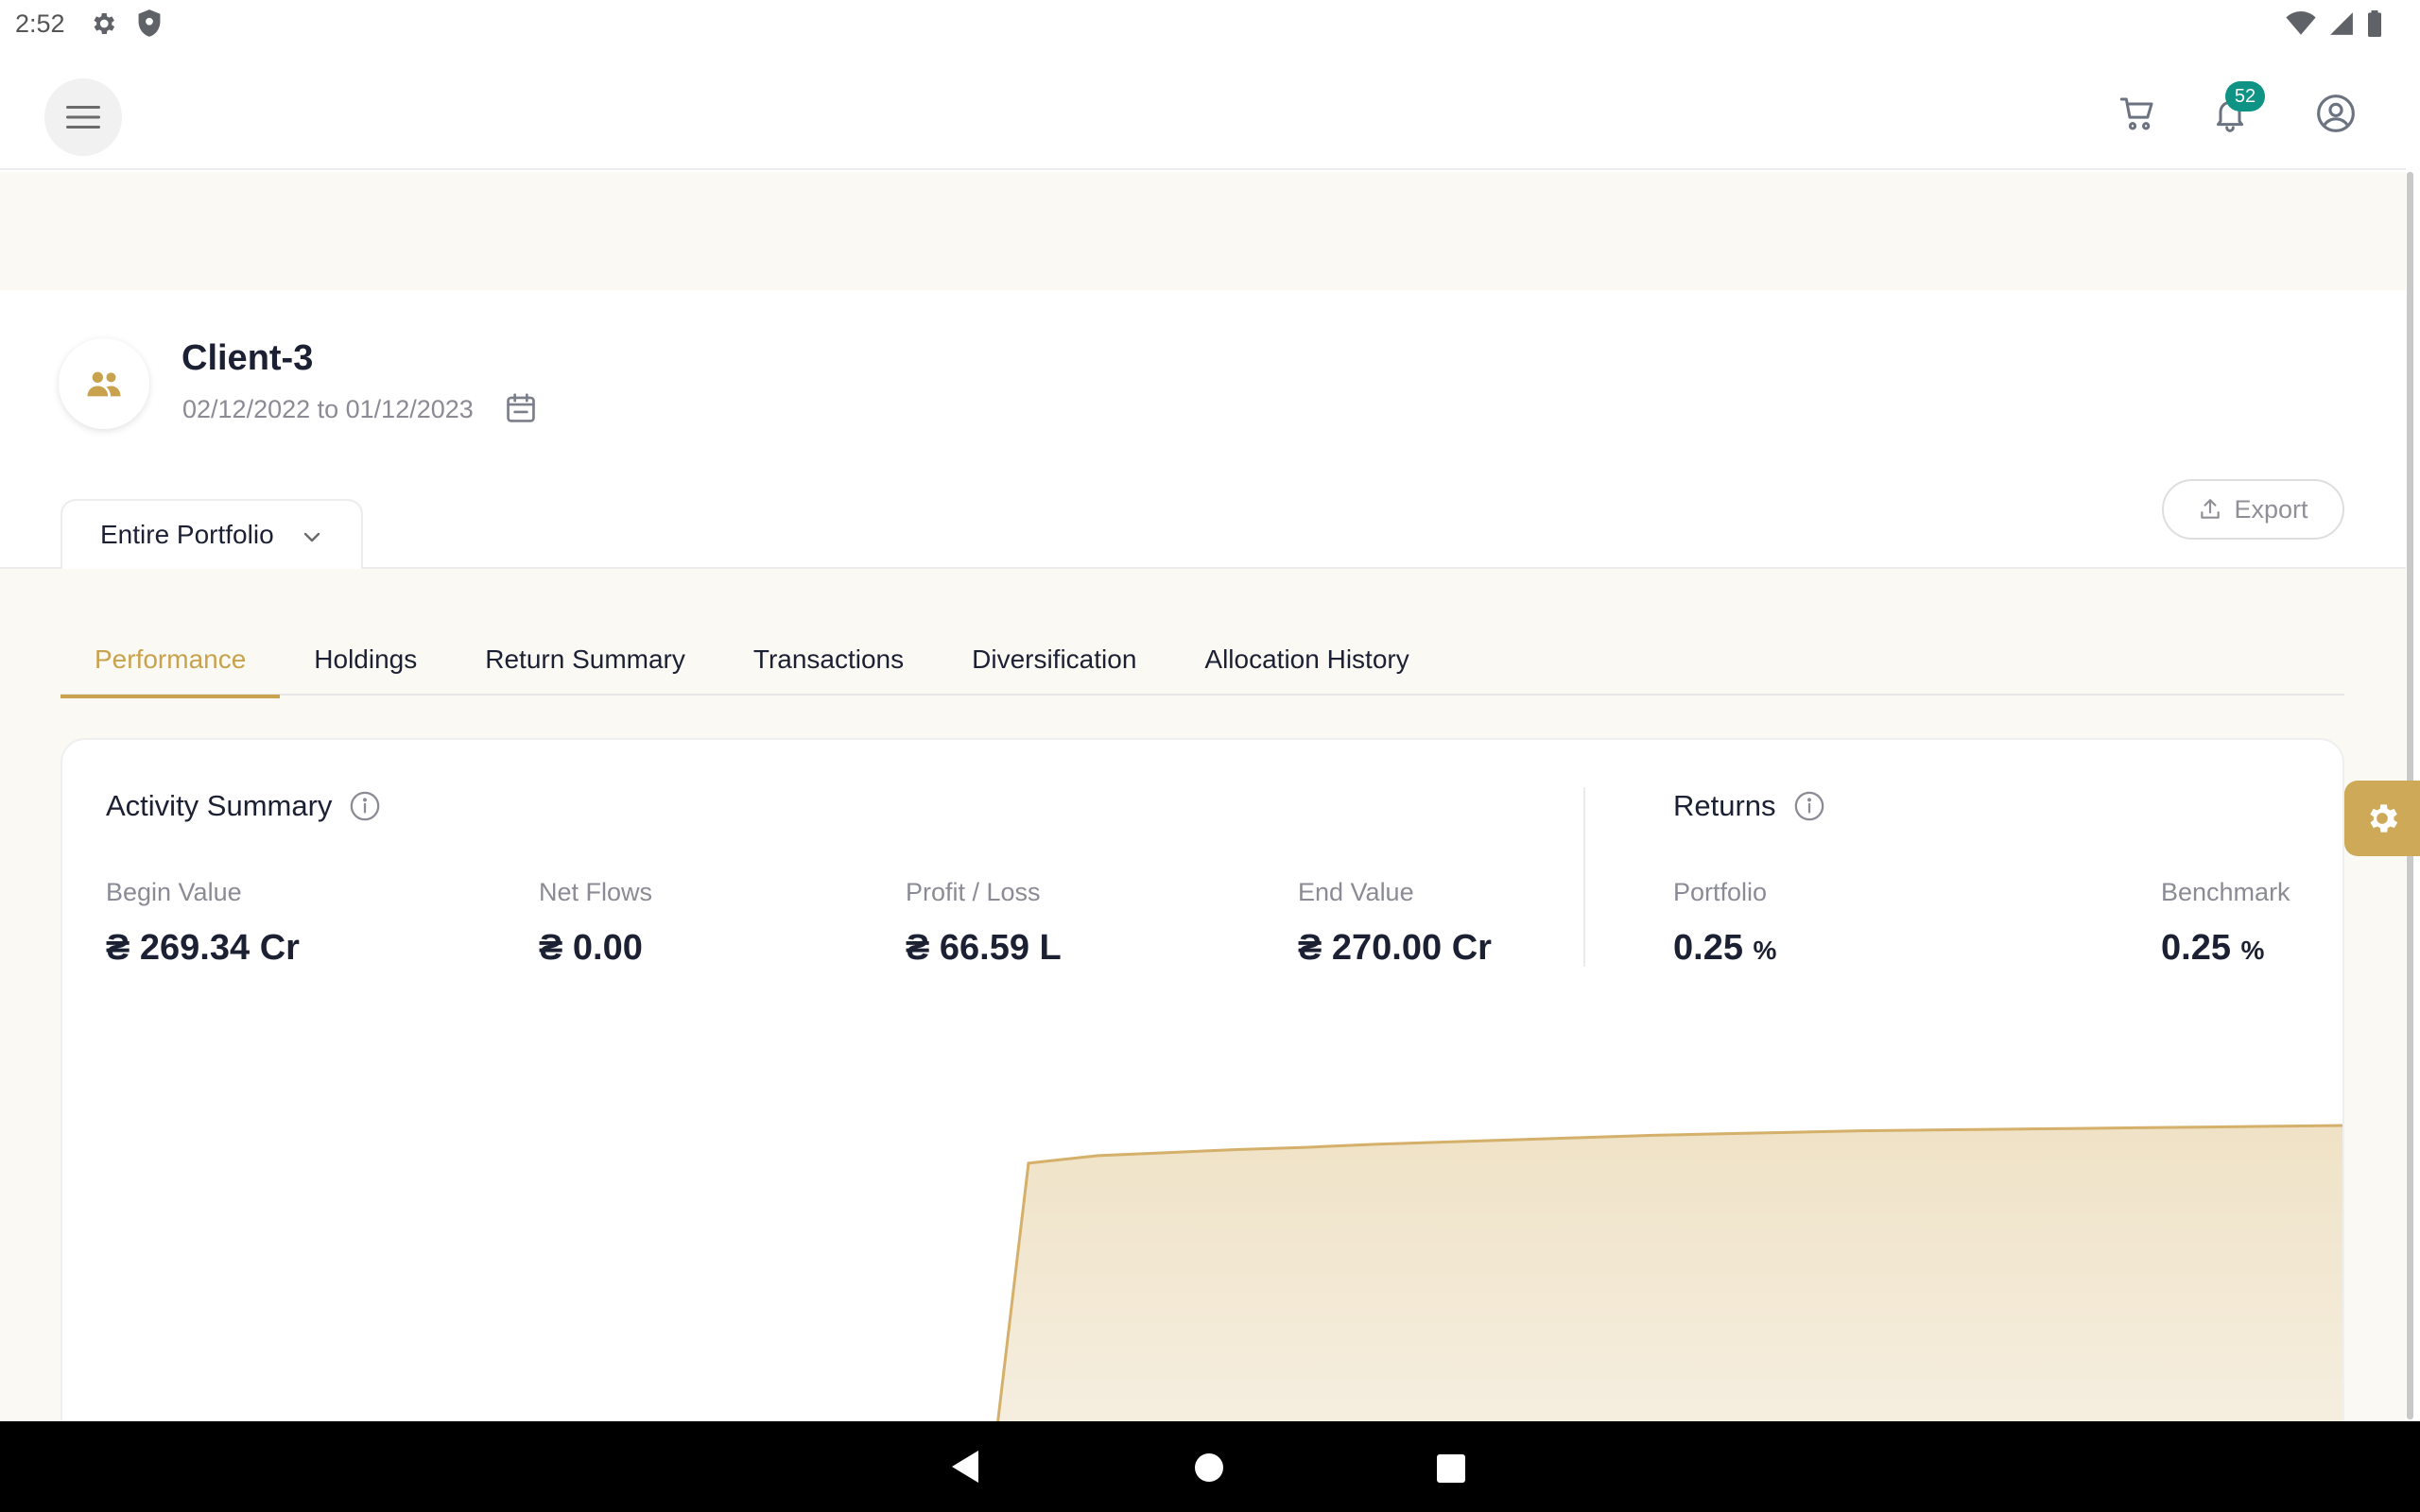 The height and width of the screenshot is (1512, 2420). Describe the element at coordinates (596, 923) in the screenshot. I see `stat-net-flows: Net Flows ₴ 0.00` at that location.